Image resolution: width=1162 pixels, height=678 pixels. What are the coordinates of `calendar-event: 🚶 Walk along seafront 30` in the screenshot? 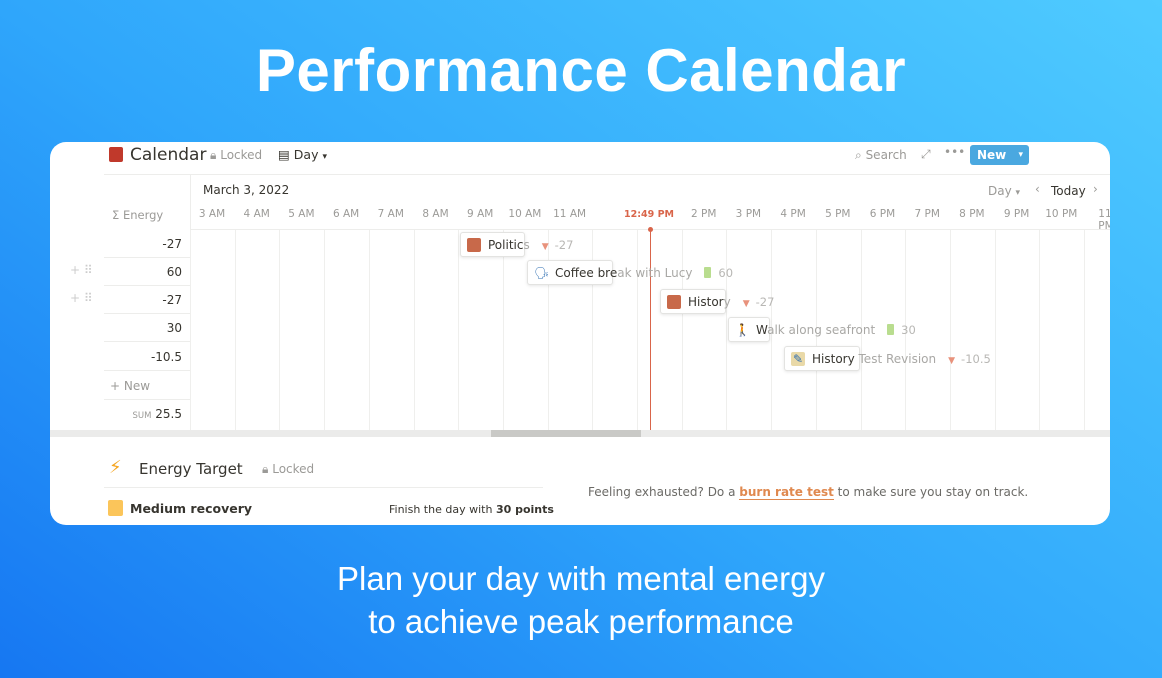 It's located at (822, 329).